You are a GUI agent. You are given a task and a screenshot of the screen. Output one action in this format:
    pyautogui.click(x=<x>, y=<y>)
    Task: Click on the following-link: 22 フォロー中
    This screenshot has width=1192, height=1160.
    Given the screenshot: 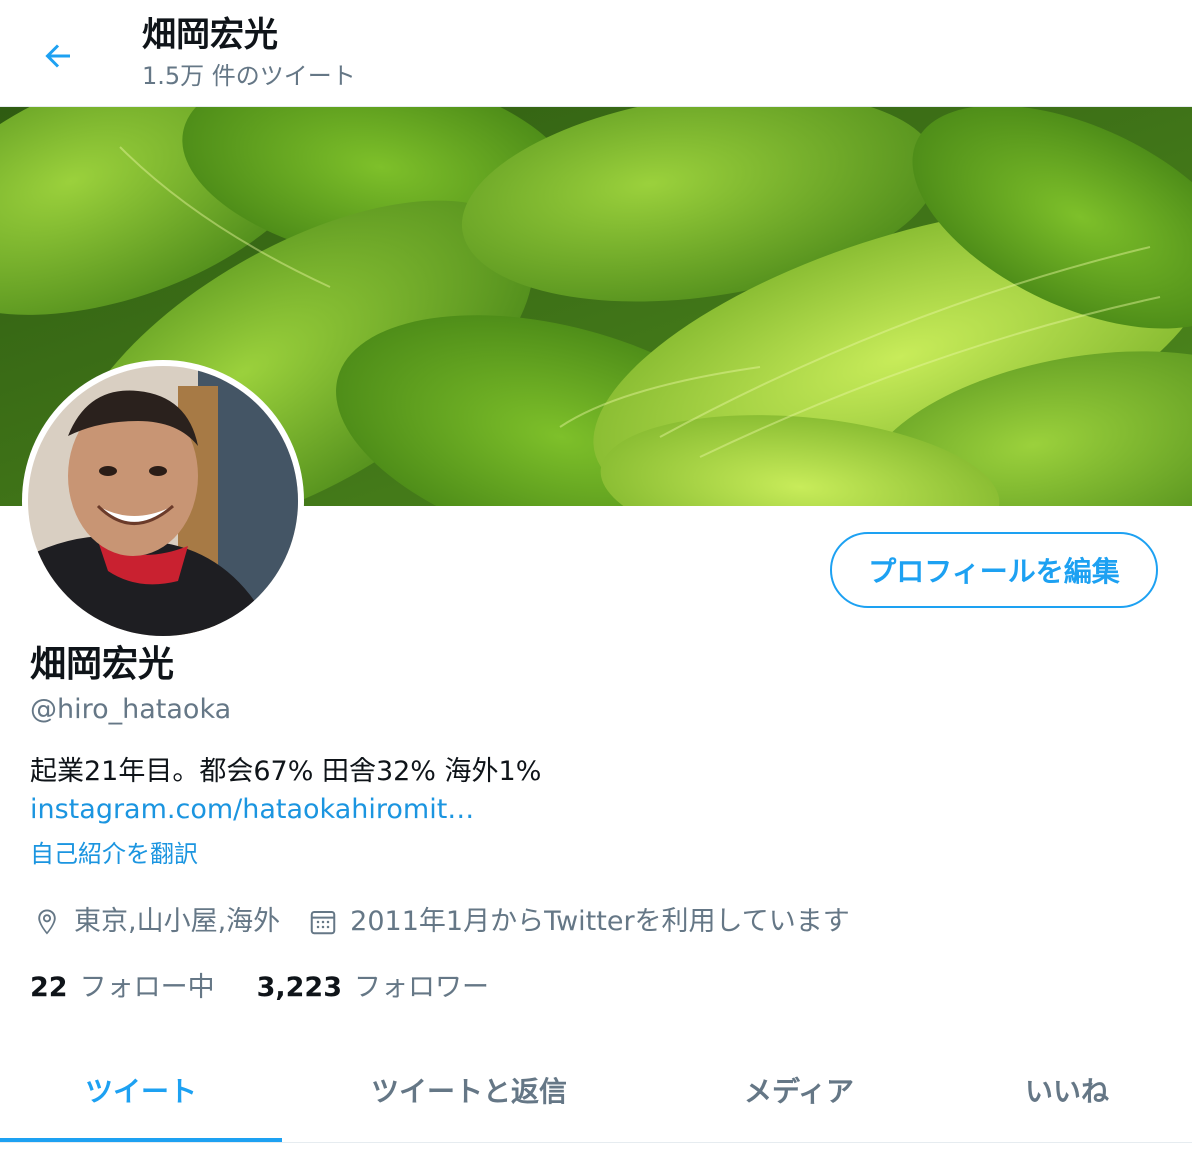 What is the action you would take?
    pyautogui.click(x=122, y=988)
    